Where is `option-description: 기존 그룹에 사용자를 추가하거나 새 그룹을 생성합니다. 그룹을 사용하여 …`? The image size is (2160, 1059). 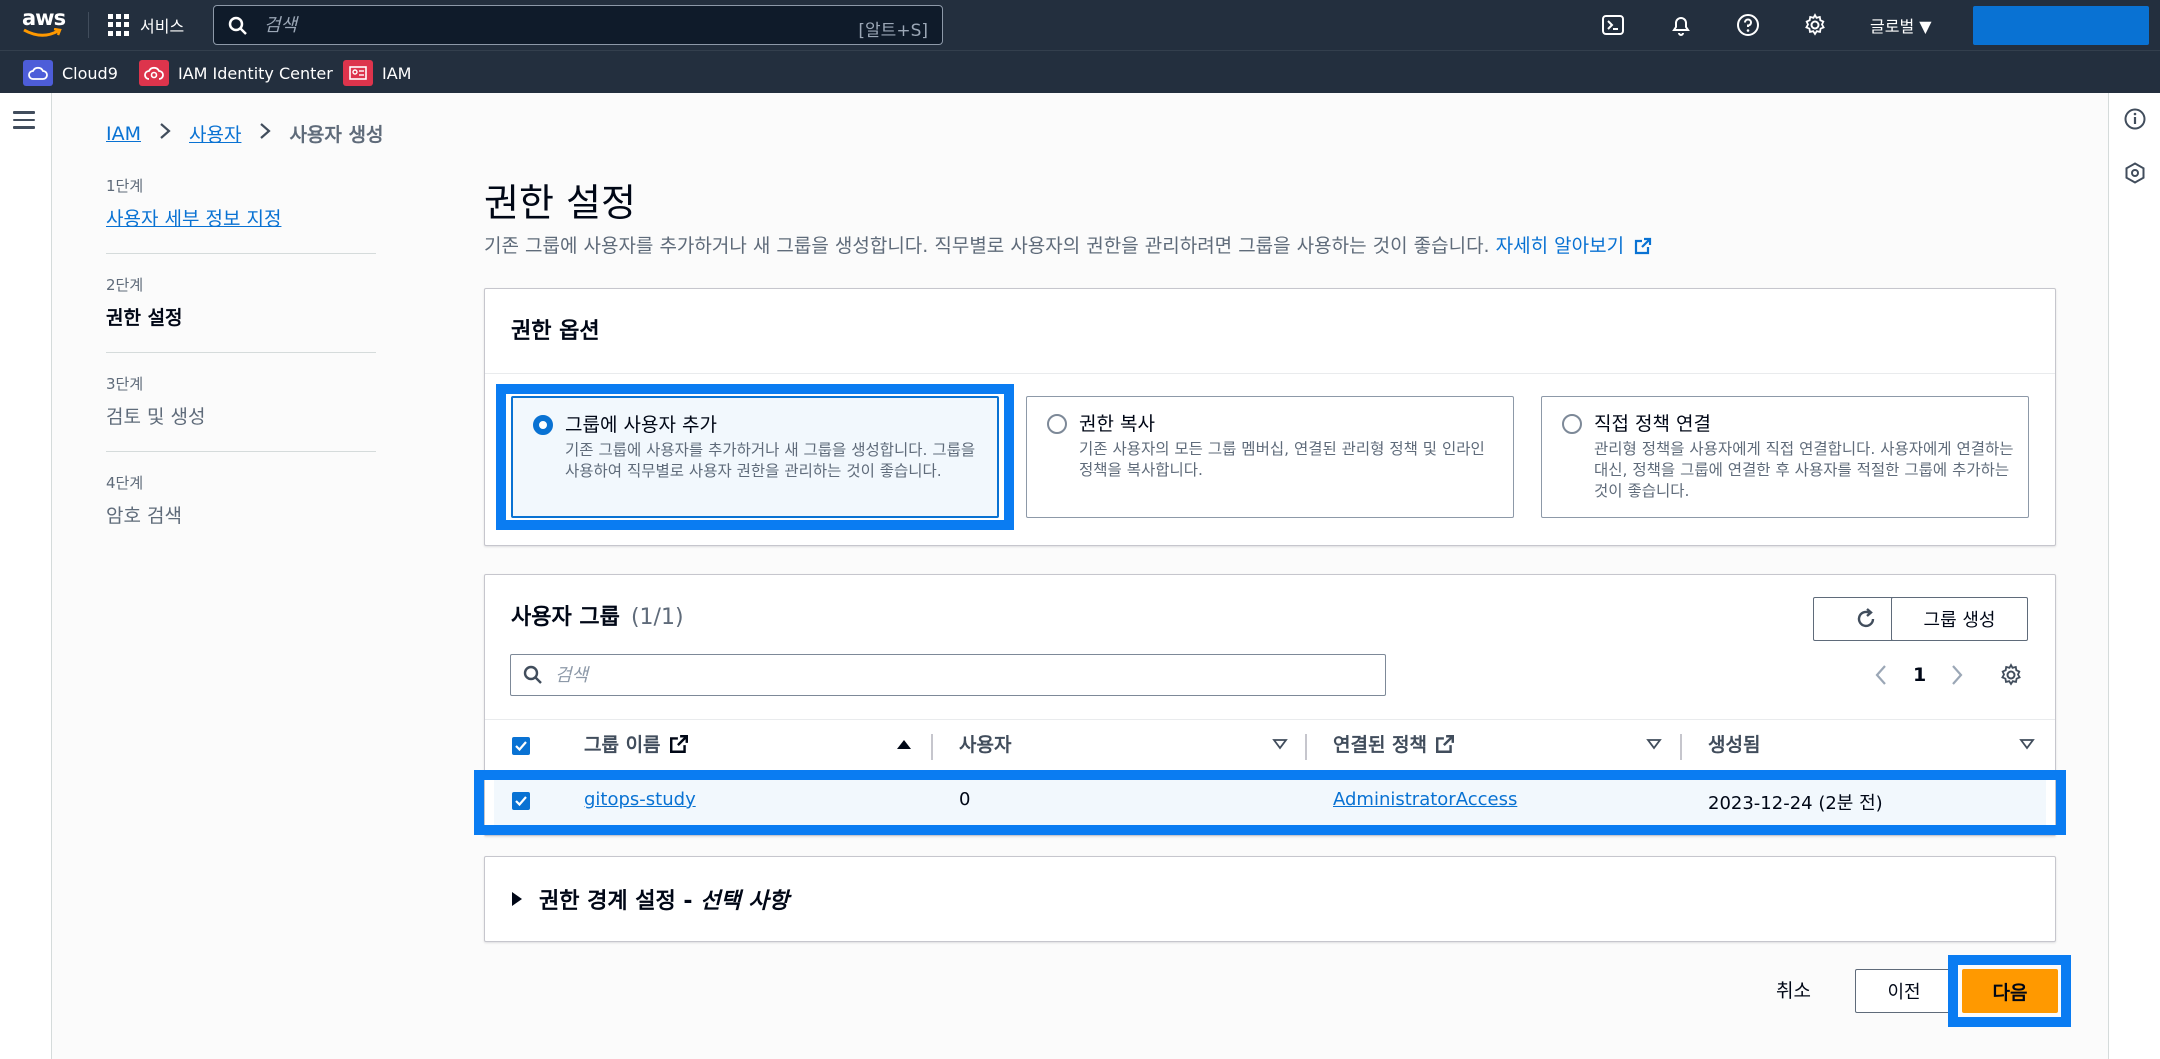
option-description: 기존 그룹에 사용자를 추가하거나 새 그룹을 생성합니다. 그룹을 사용하여 … is located at coordinates (770, 460).